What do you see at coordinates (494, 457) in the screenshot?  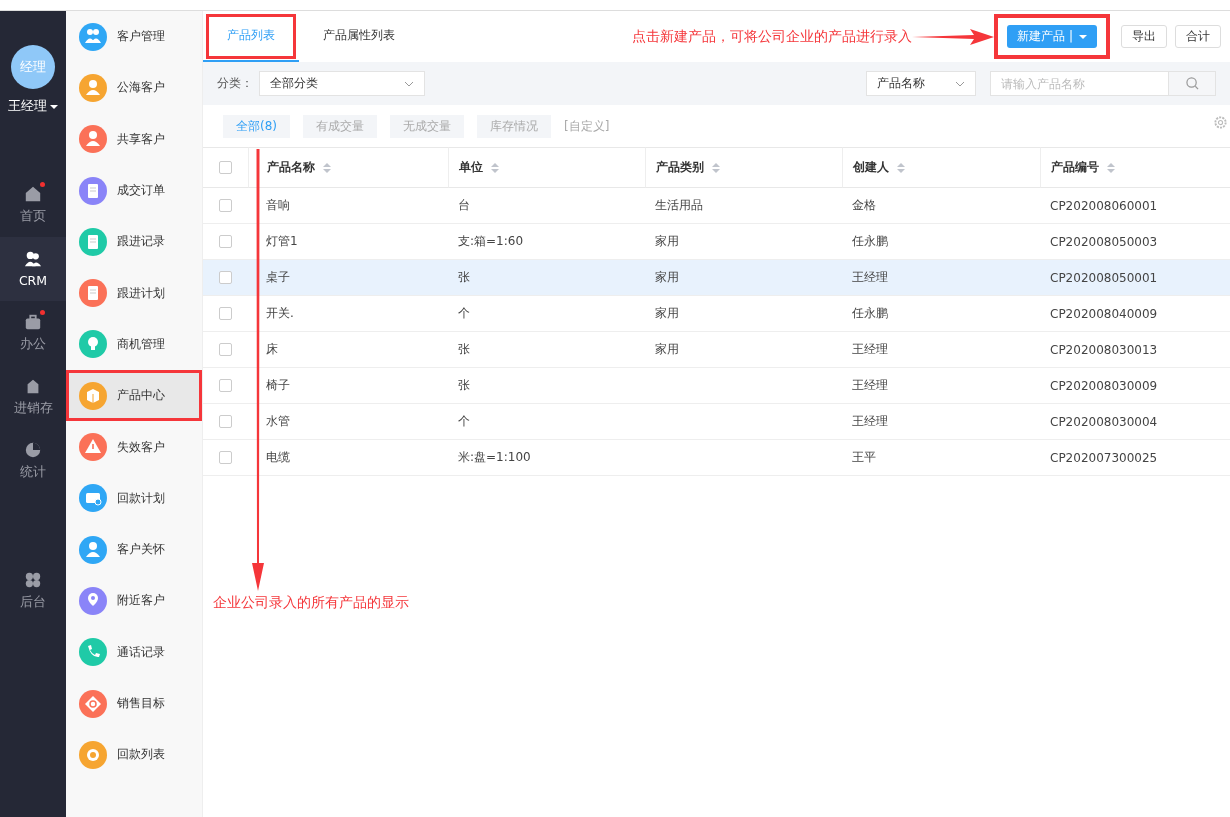 I see `table-cell: 米:盘=1:100` at bounding box center [494, 457].